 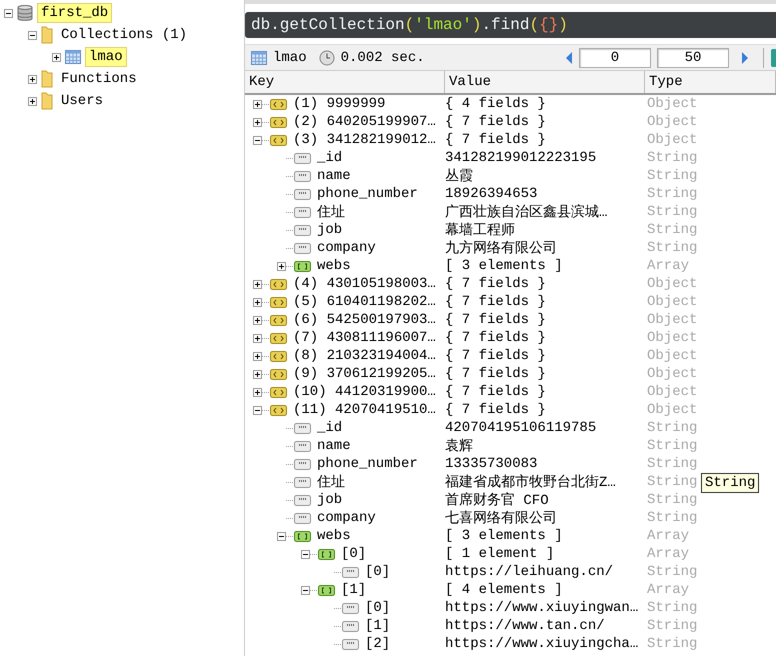 What do you see at coordinates (302, 266) in the screenshot?
I see `array-icon` at bounding box center [302, 266].